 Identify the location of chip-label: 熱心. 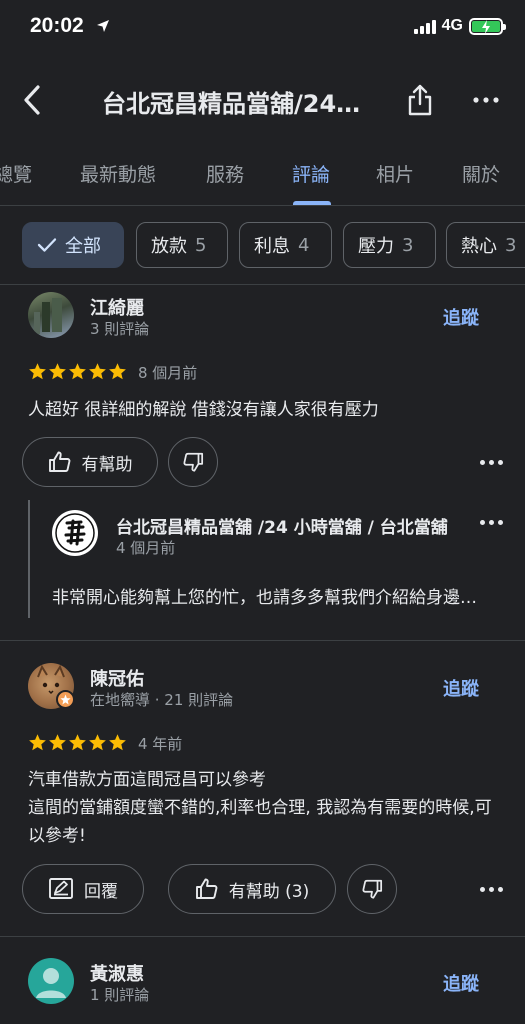
(479, 246).